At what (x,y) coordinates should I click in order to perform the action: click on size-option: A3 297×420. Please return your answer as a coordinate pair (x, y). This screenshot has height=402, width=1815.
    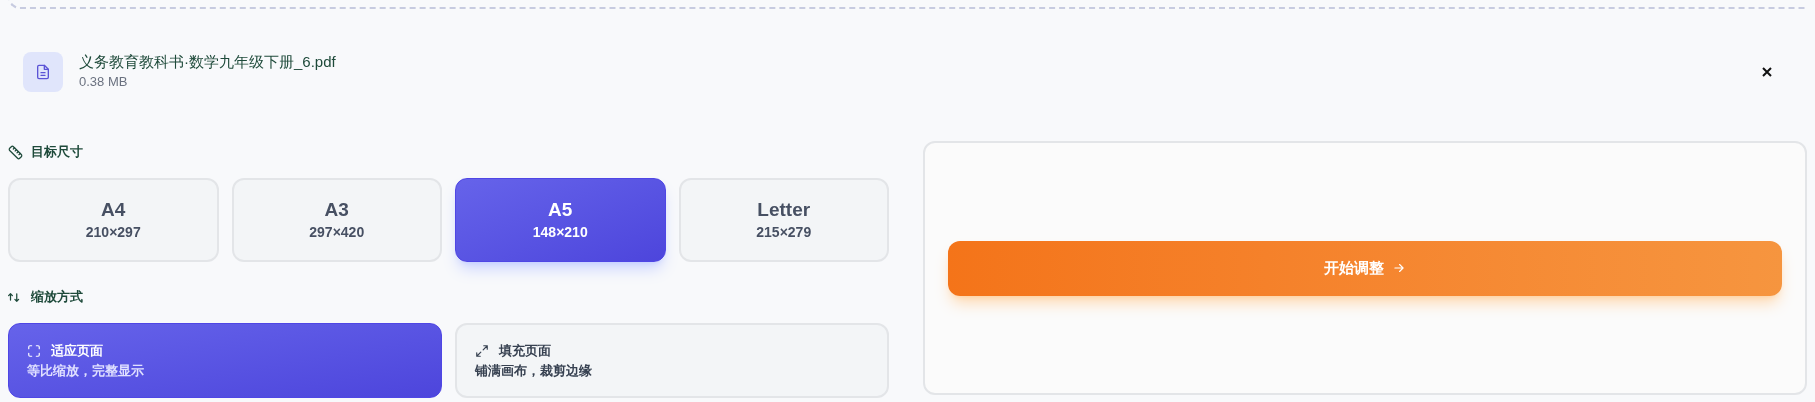
    Looking at the image, I should click on (336, 220).